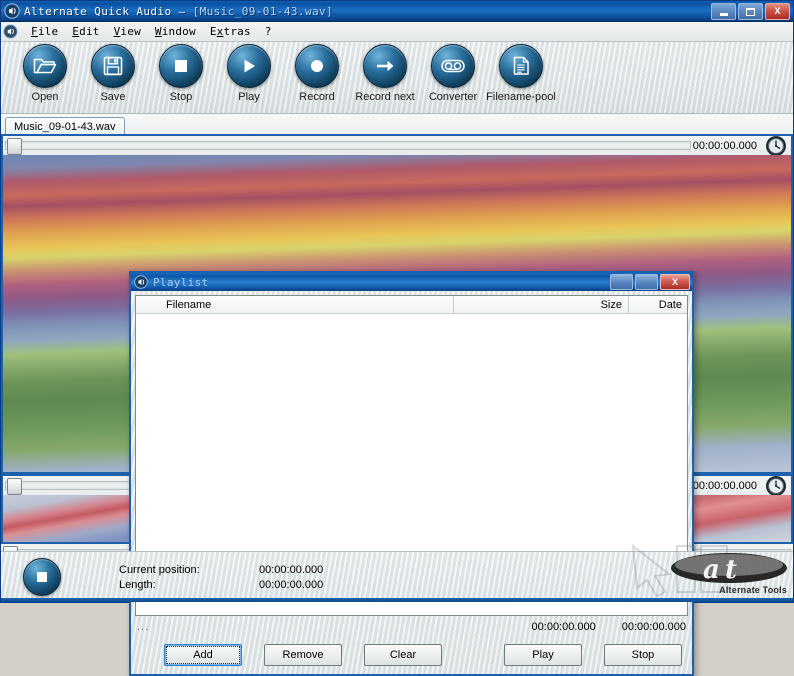 The width and height of the screenshot is (794, 676). I want to click on playlist-maximize-button, so click(646, 282).